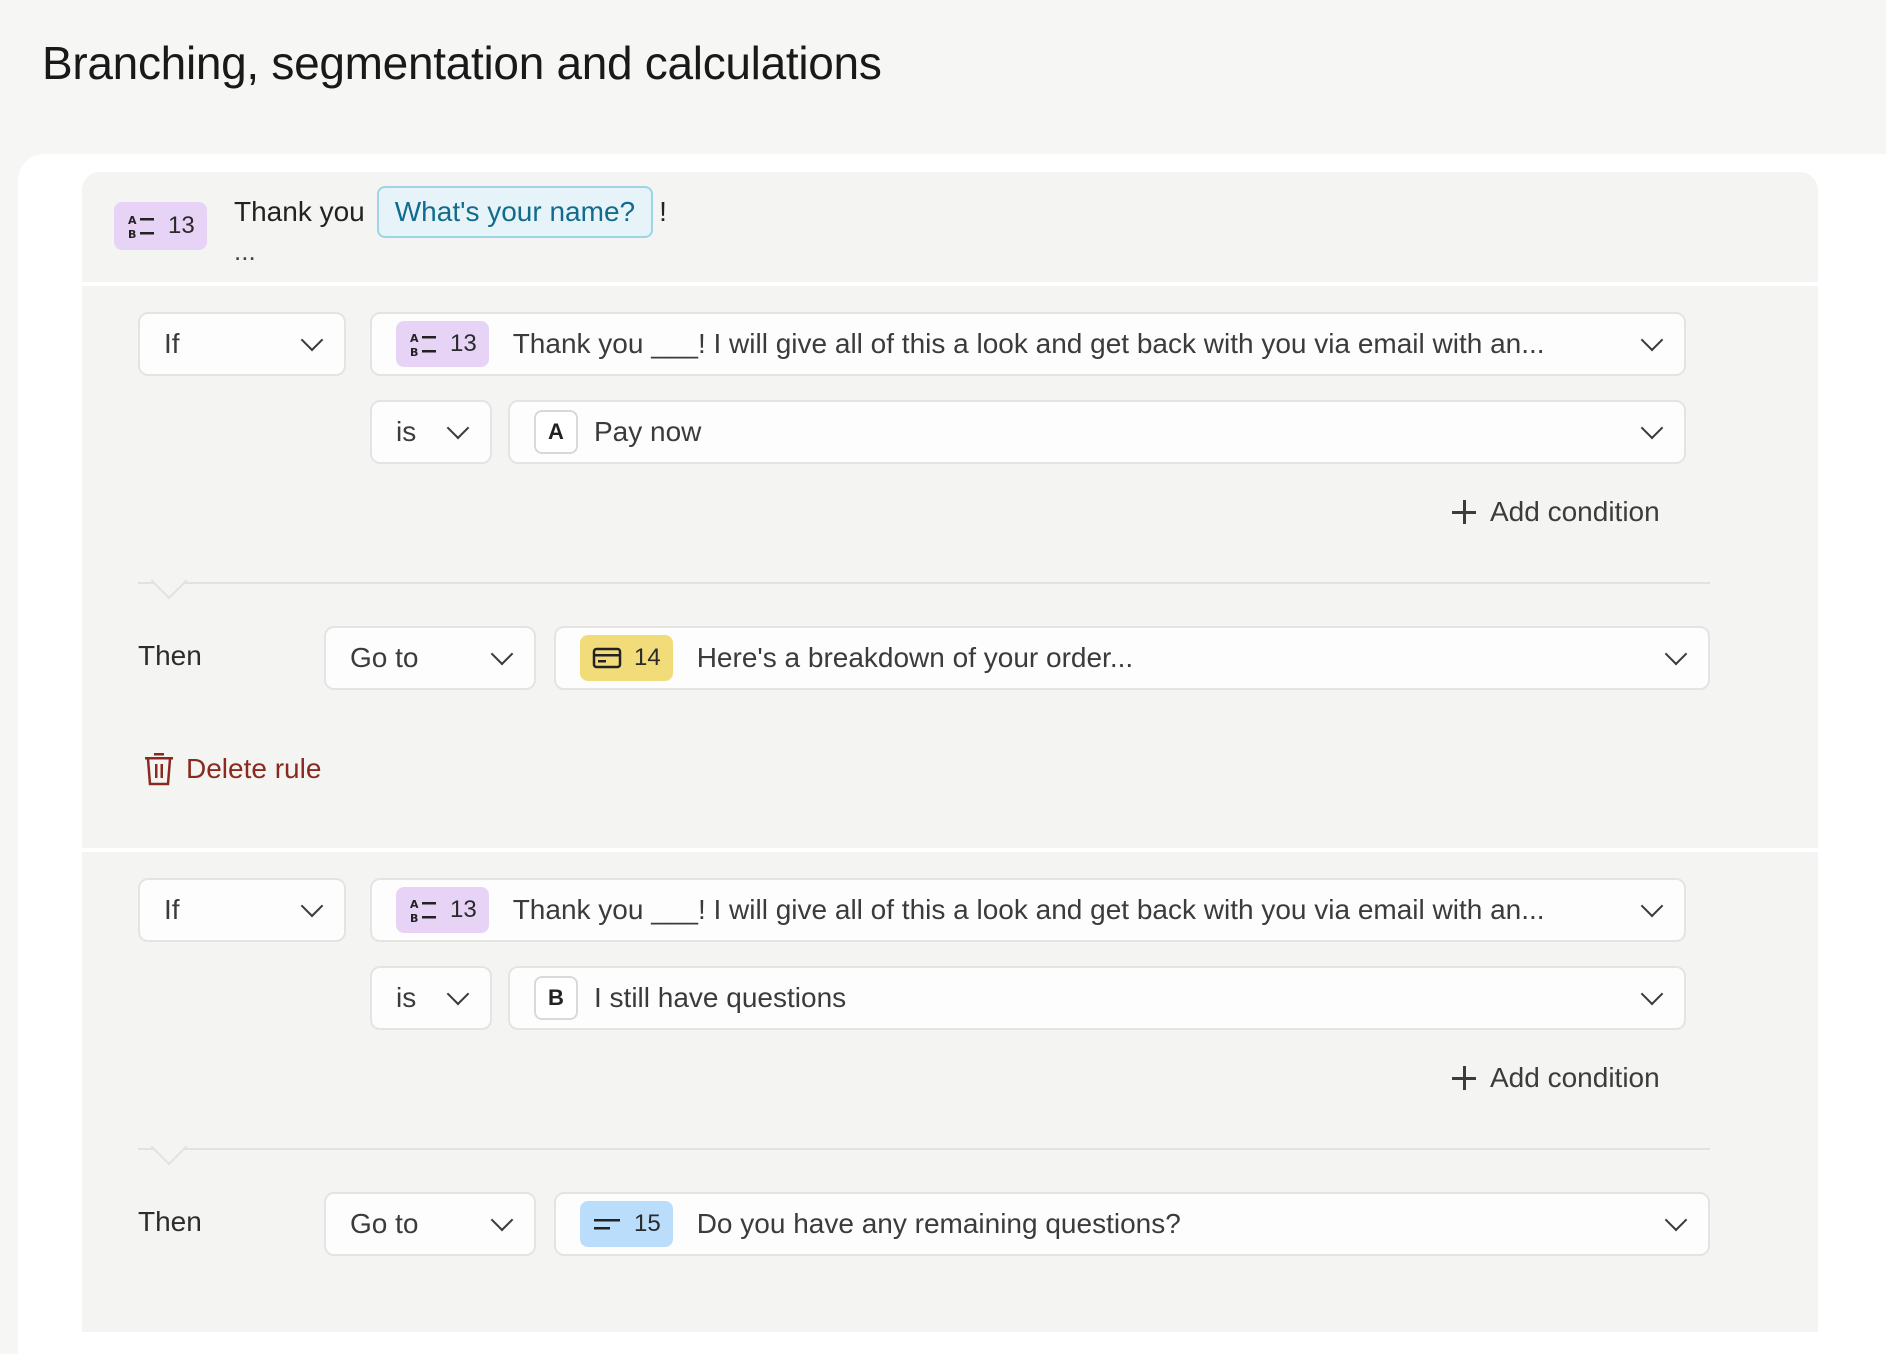  I want to click on choice-value: Pay now, so click(648, 431).